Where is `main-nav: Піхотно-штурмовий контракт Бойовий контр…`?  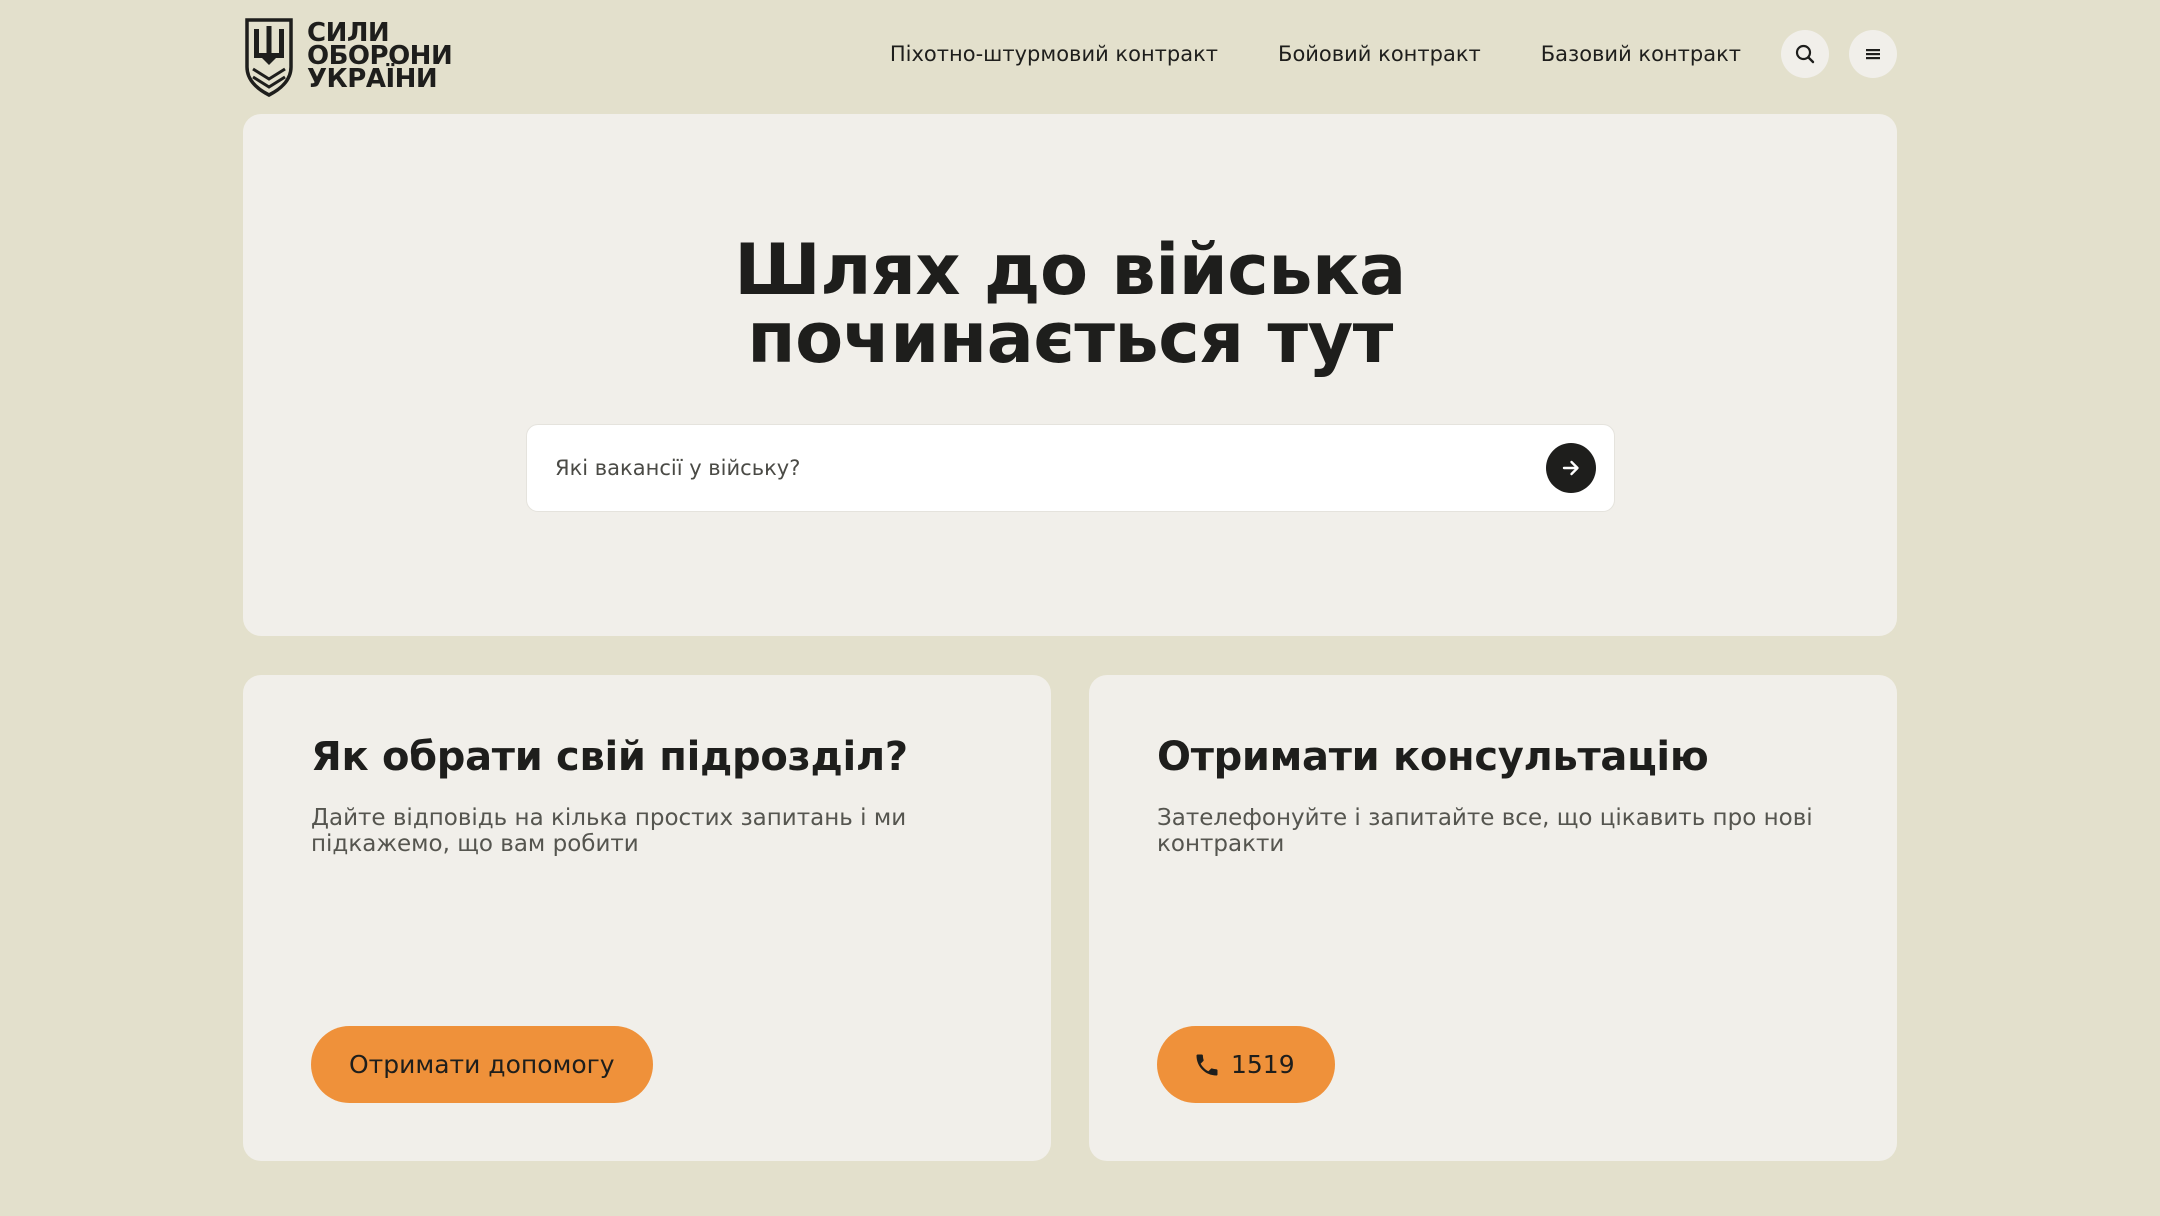
main-nav: Піхотно-штурмовий контракт Бойовий контр… is located at coordinates (1393, 54).